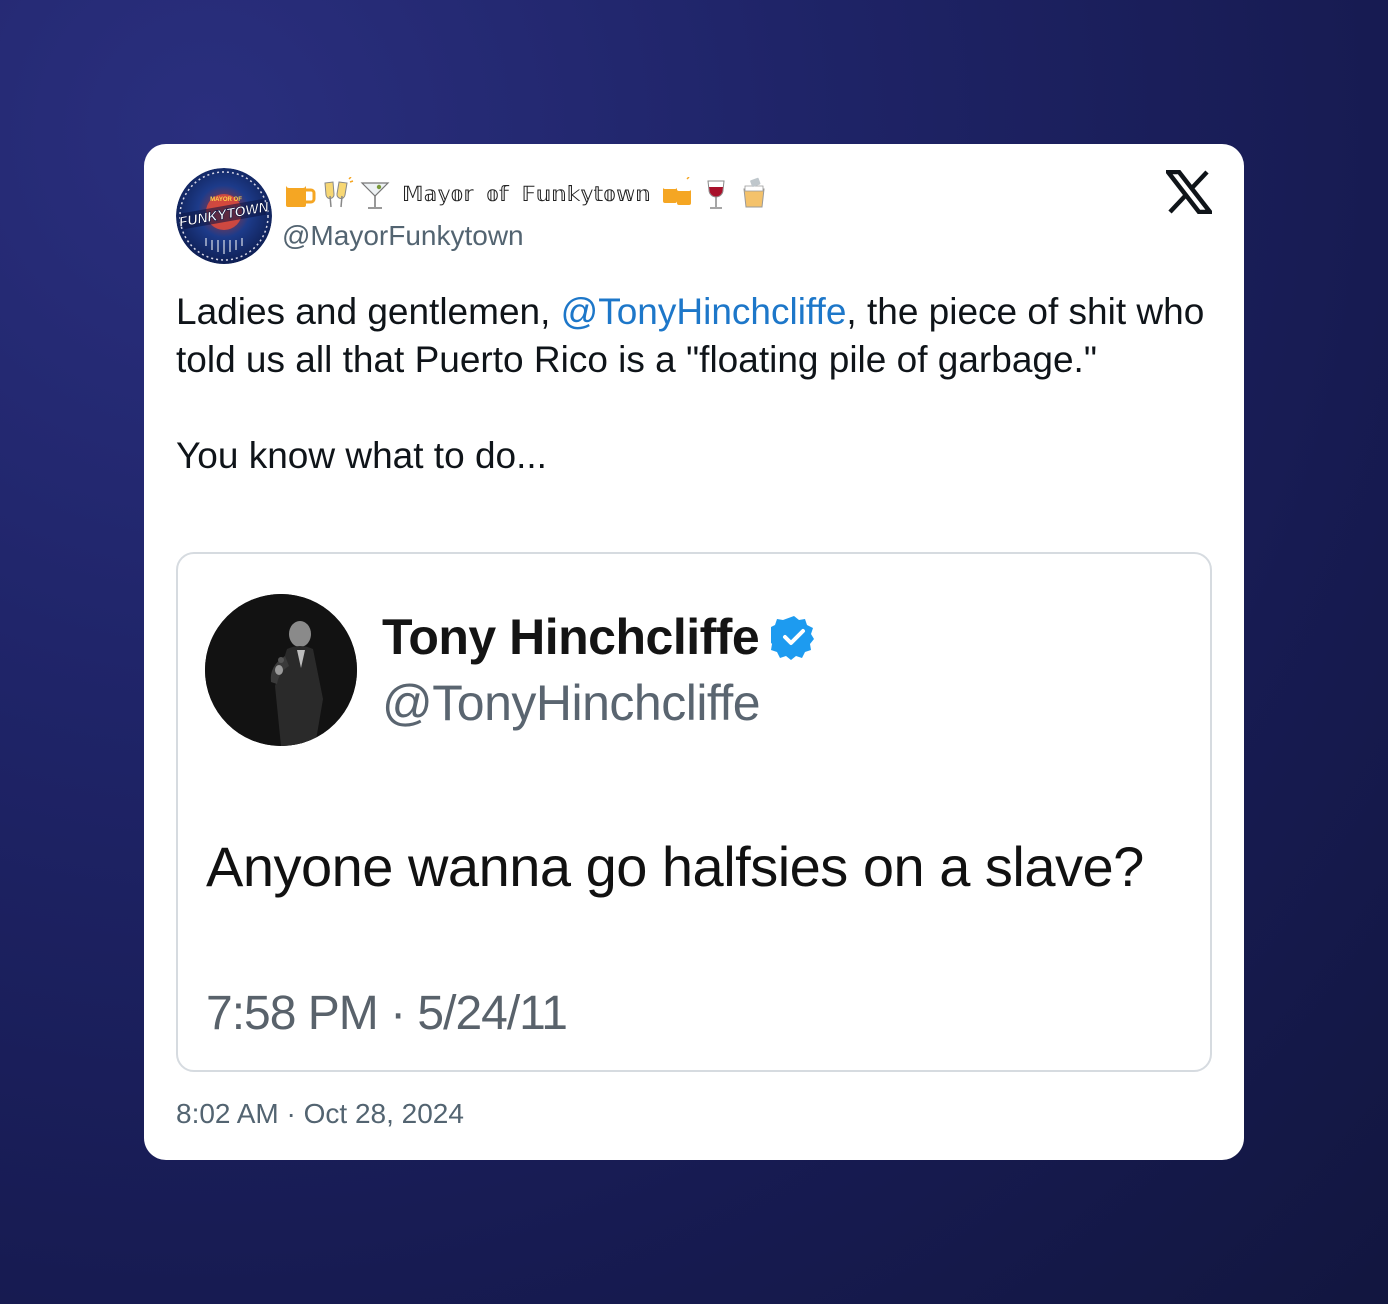 Image resolution: width=1388 pixels, height=1304 pixels. What do you see at coordinates (224, 216) in the screenshot?
I see `author-avatar: MAYOR OF FUNKYTOWN` at bounding box center [224, 216].